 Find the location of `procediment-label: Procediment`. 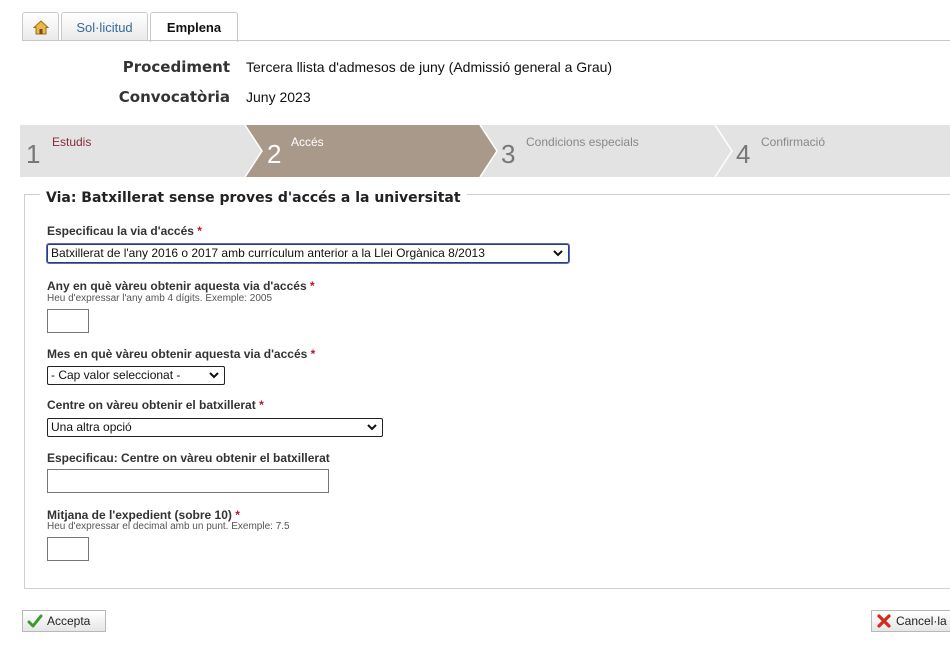

procediment-label: Procediment is located at coordinates (176, 67).